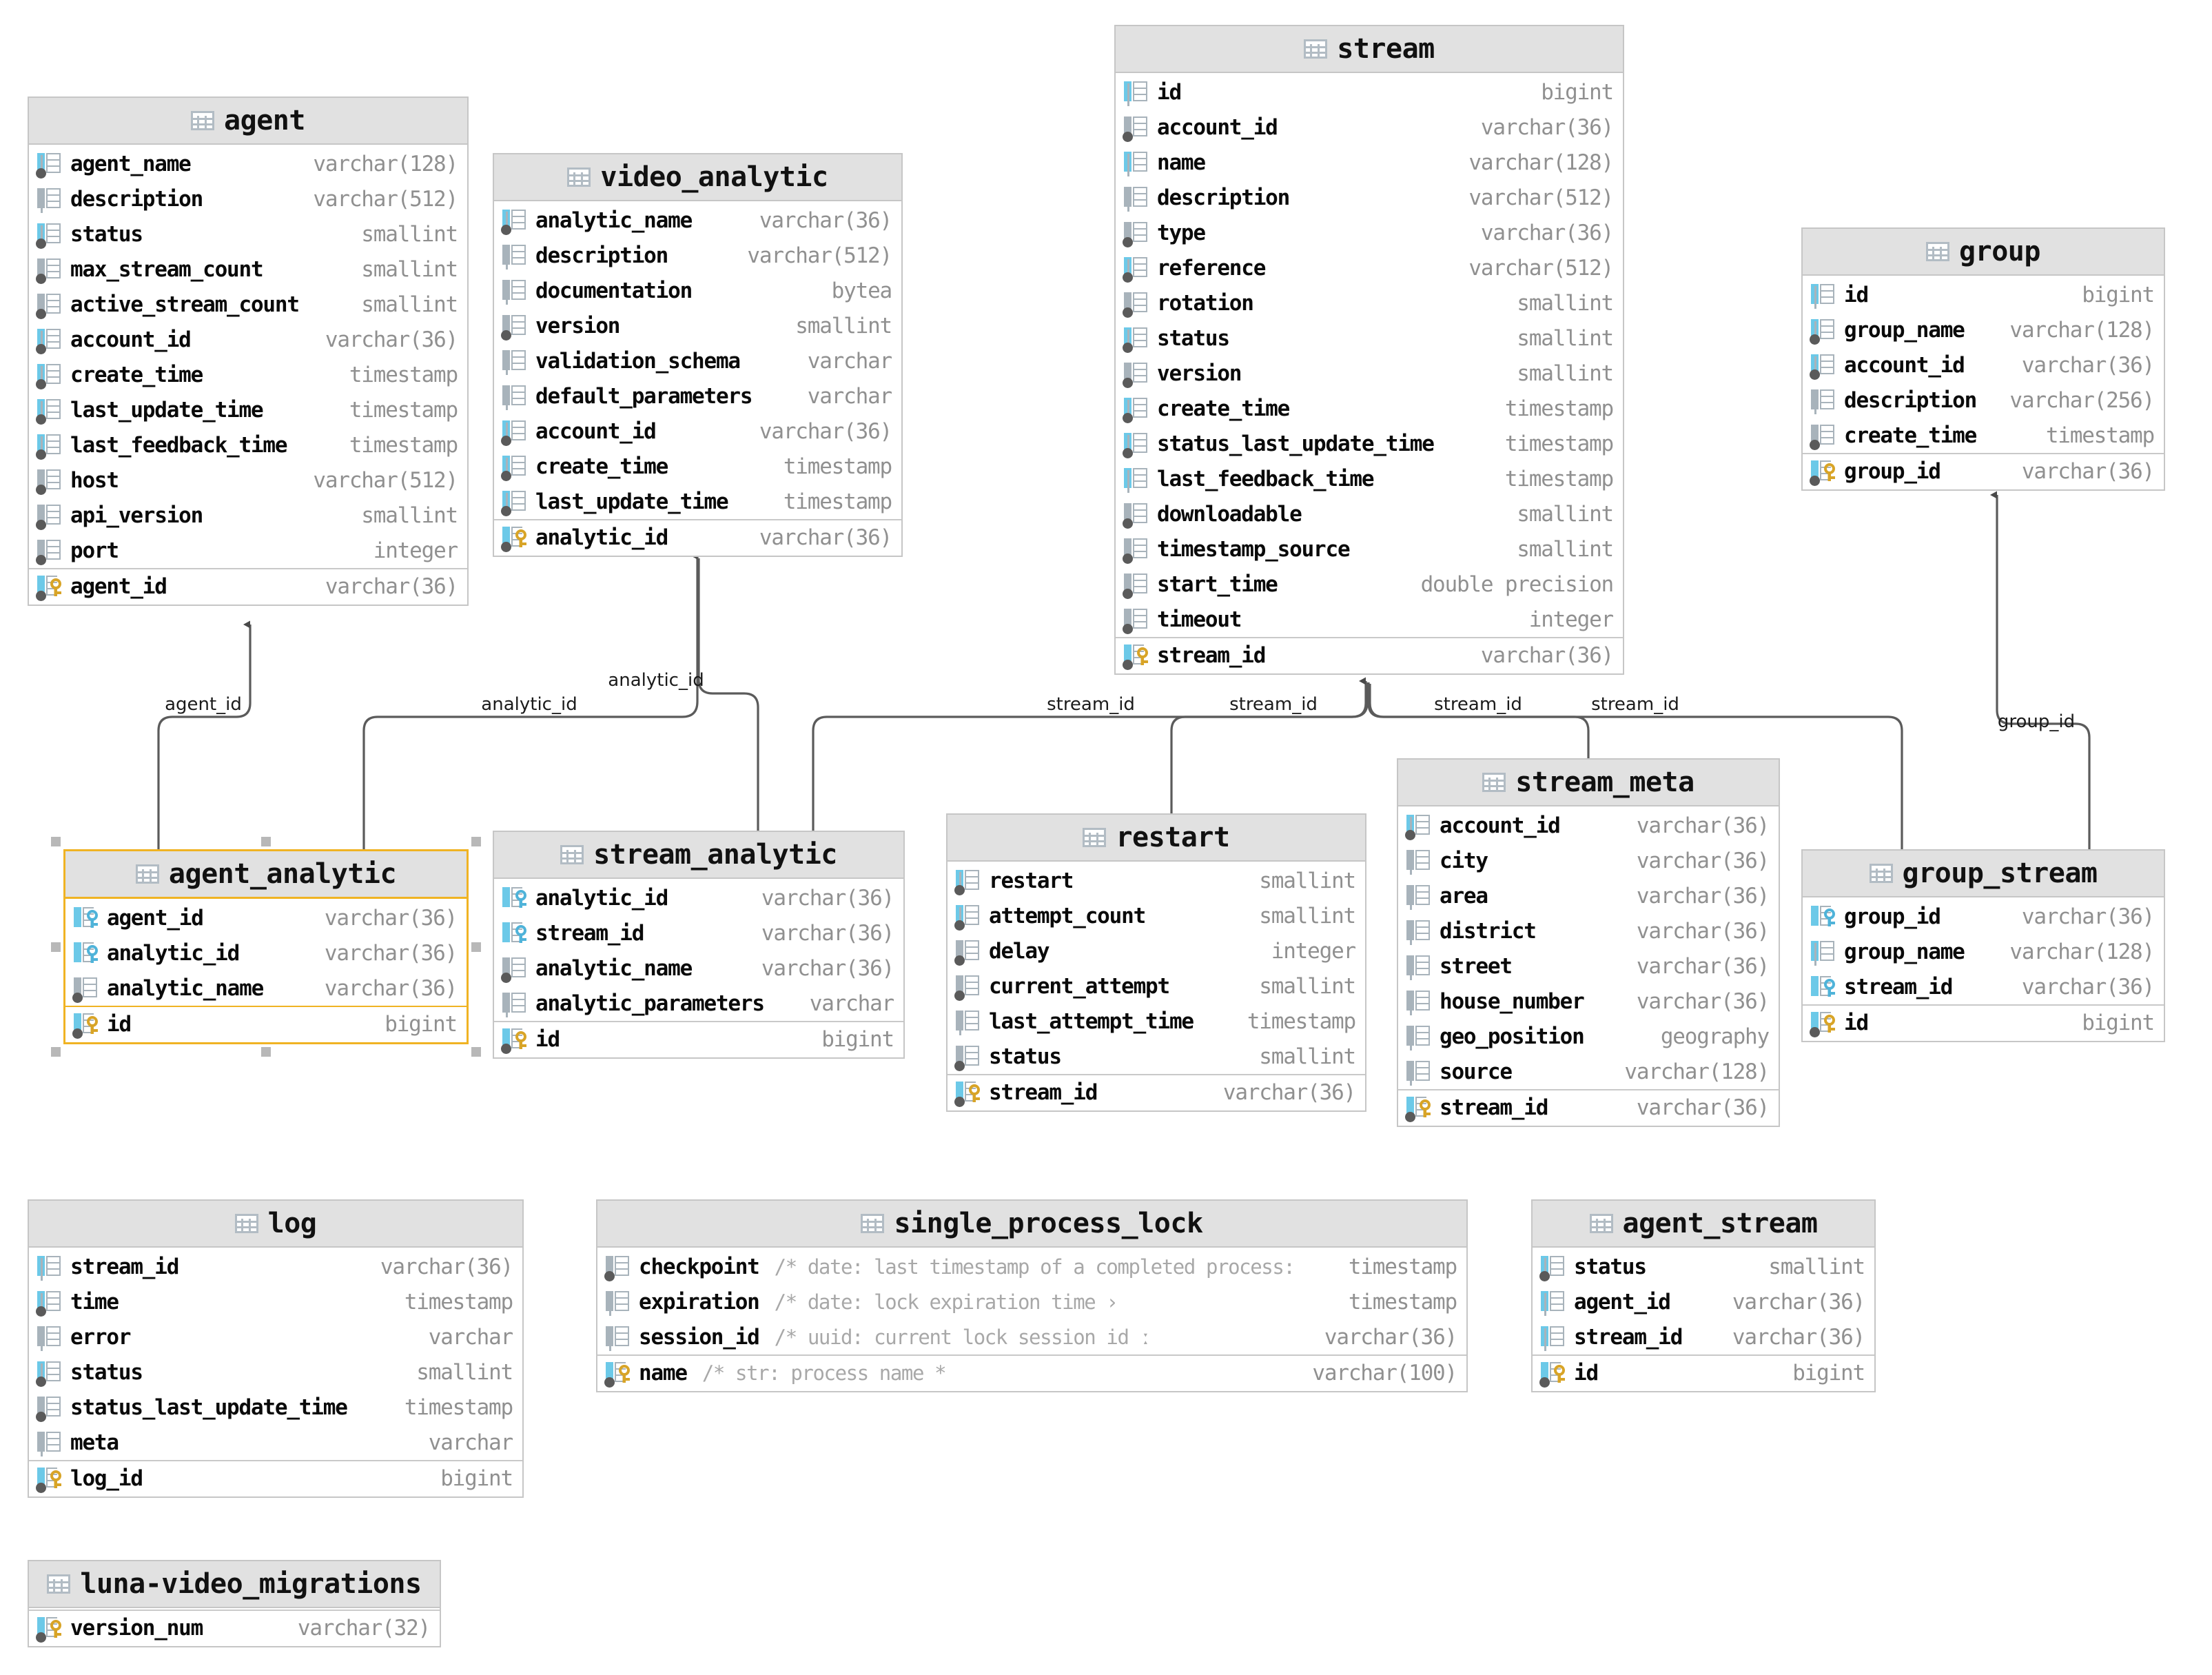 This screenshot has height=1675, width=2212. Describe the element at coordinates (1156, 986) in the screenshot. I see `column-row: current_attempt smallint` at that location.